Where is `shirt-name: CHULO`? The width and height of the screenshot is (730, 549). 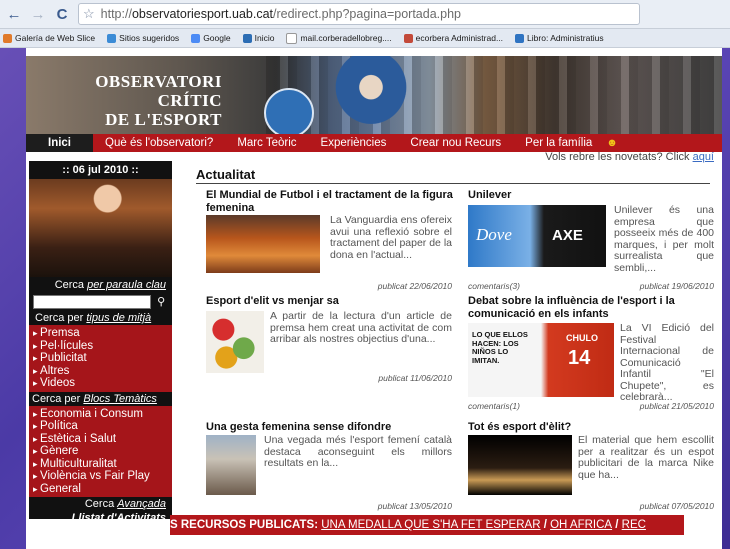
shirt-name: CHULO is located at coordinates (582, 338).